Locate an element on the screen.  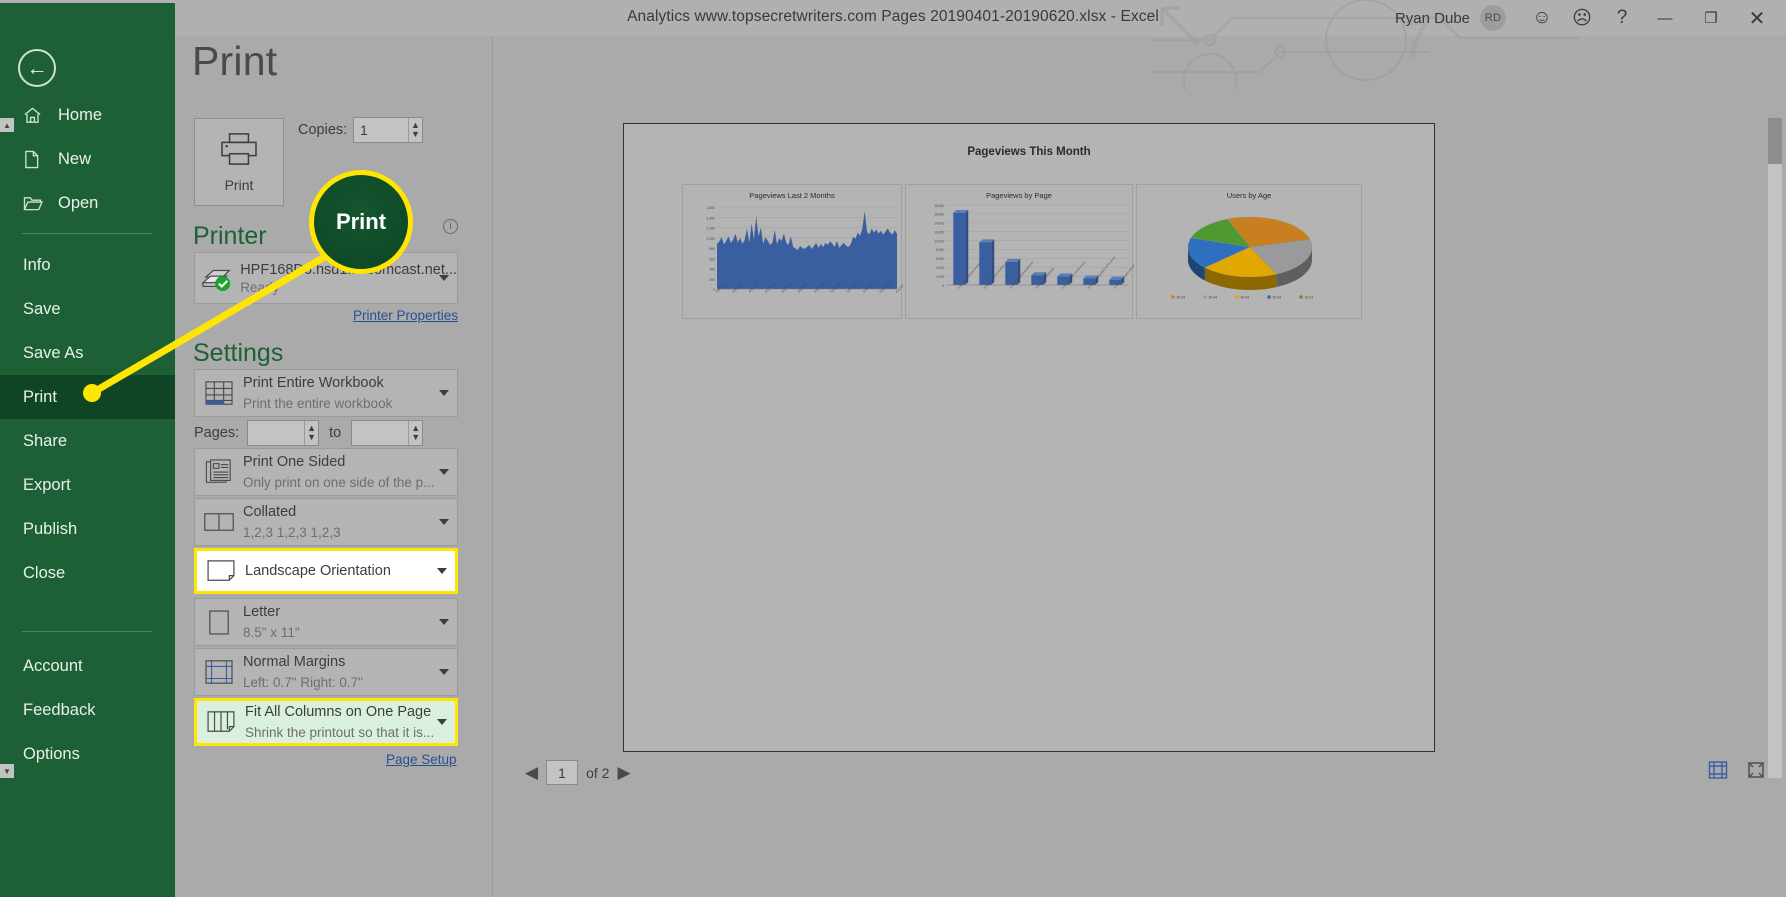
print-callout-button: Print is located at coordinates (361, 222).